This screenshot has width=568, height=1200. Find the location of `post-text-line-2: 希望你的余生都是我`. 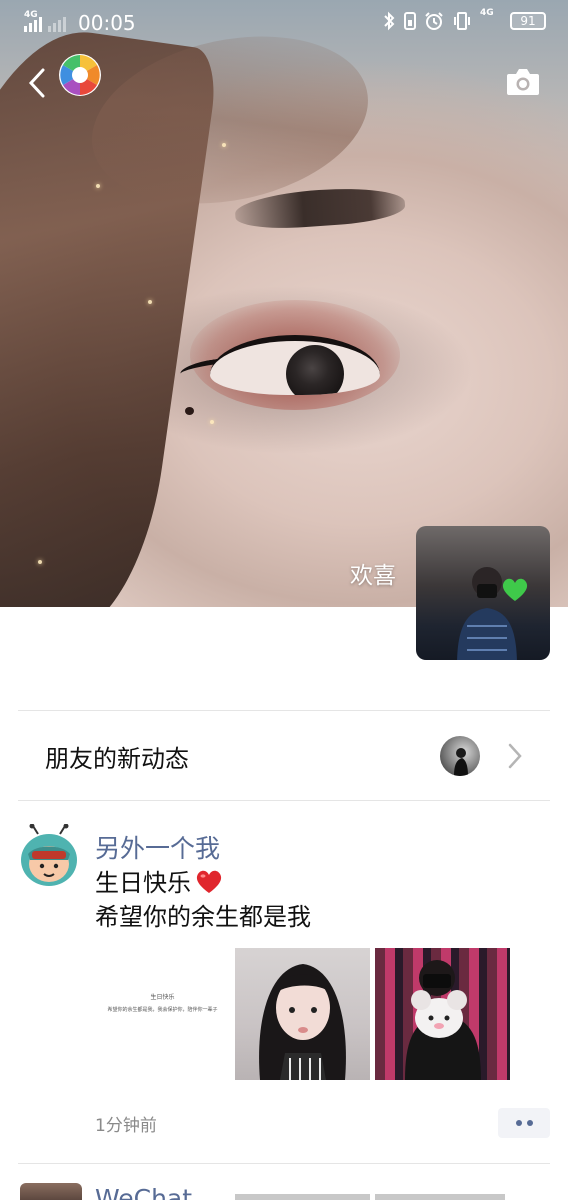

post-text-line-2: 希望你的余生都是我 is located at coordinates (203, 917).